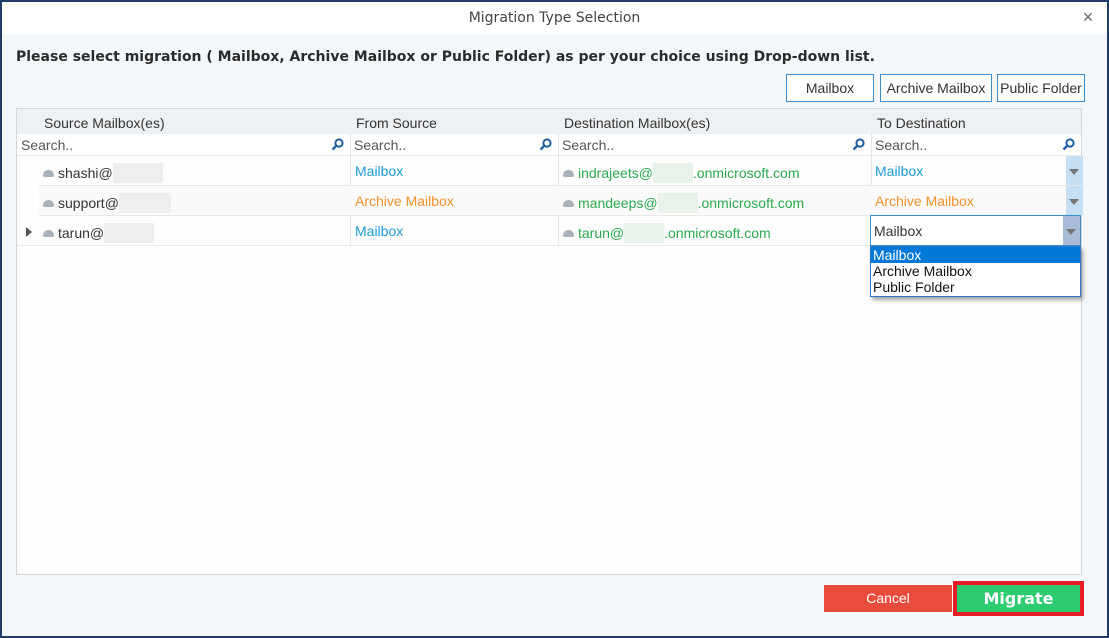 The image size is (1109, 638). I want to click on destination-search-cell, so click(714, 145).